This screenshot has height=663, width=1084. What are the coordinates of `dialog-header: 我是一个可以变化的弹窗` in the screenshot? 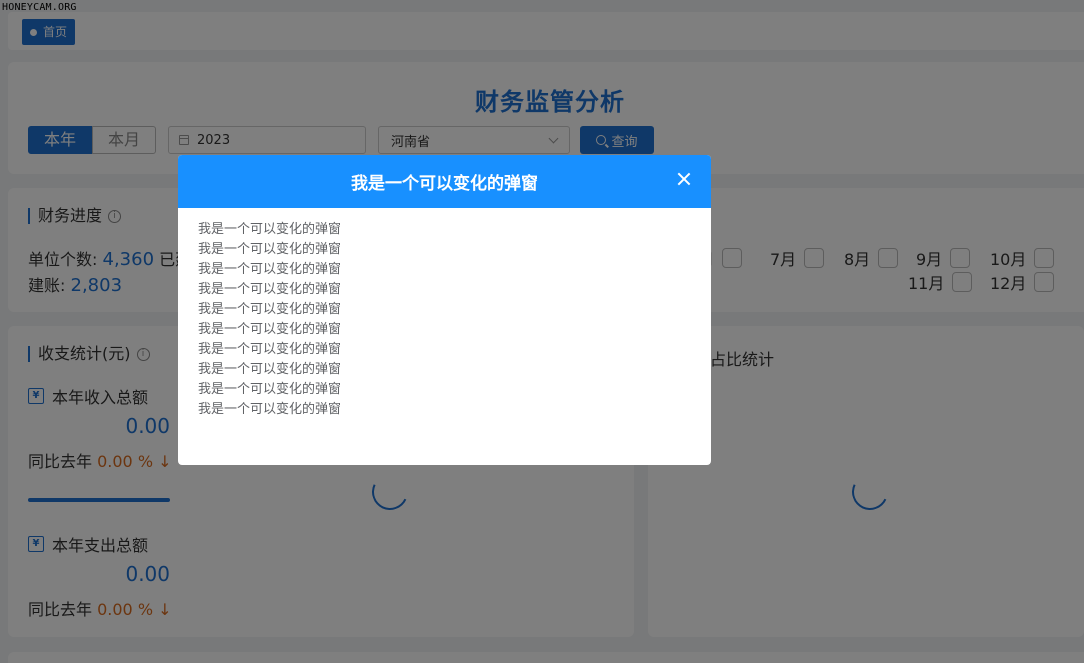 It's located at (444, 181).